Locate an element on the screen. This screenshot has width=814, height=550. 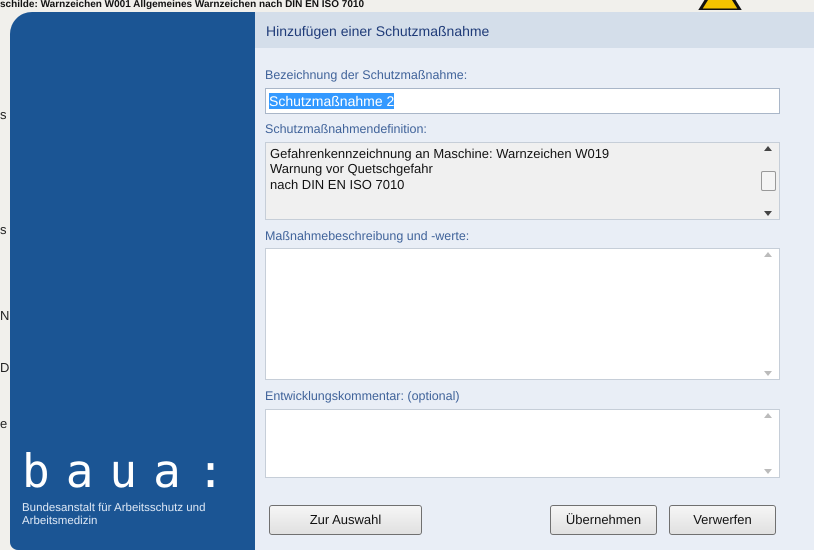
scrollbar-thumb is located at coordinates (768, 180).